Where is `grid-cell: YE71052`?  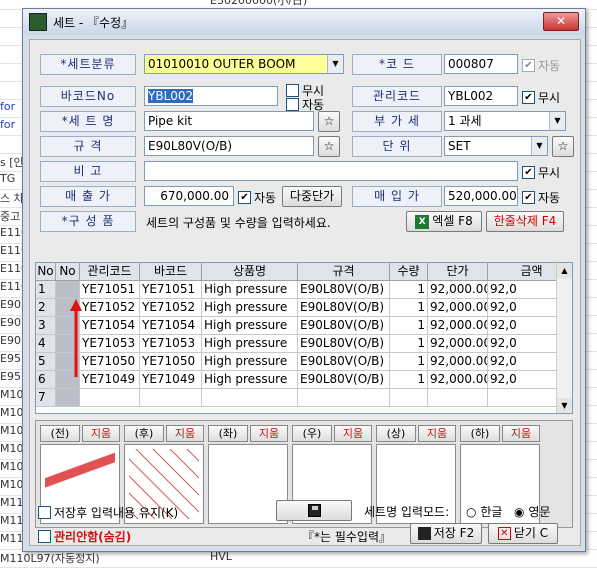 grid-cell: YE71052 is located at coordinates (171, 308).